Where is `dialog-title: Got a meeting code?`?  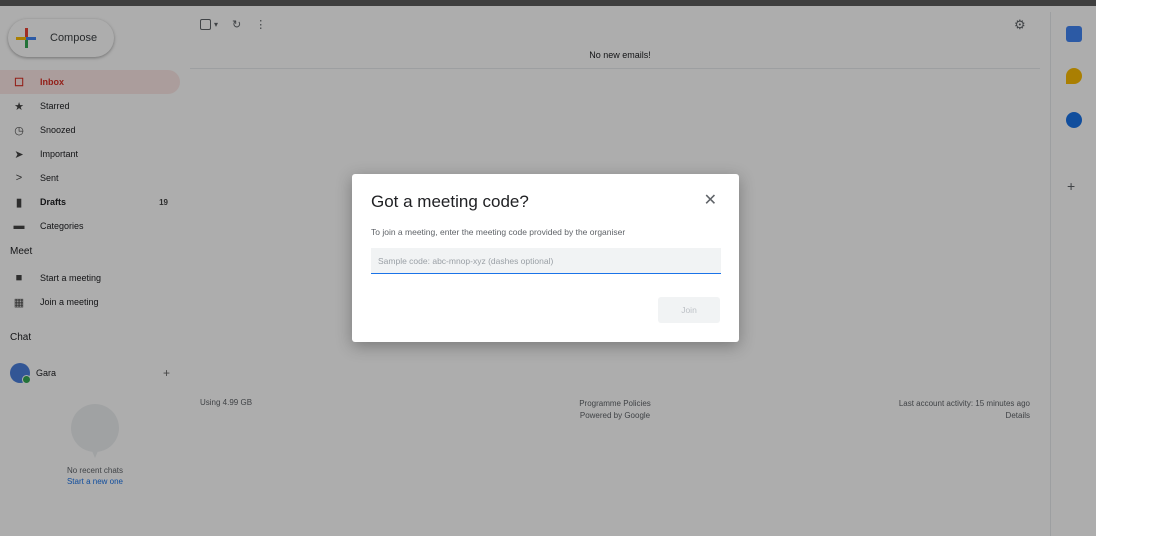
dialog-title: Got a meeting code? is located at coordinates (450, 201).